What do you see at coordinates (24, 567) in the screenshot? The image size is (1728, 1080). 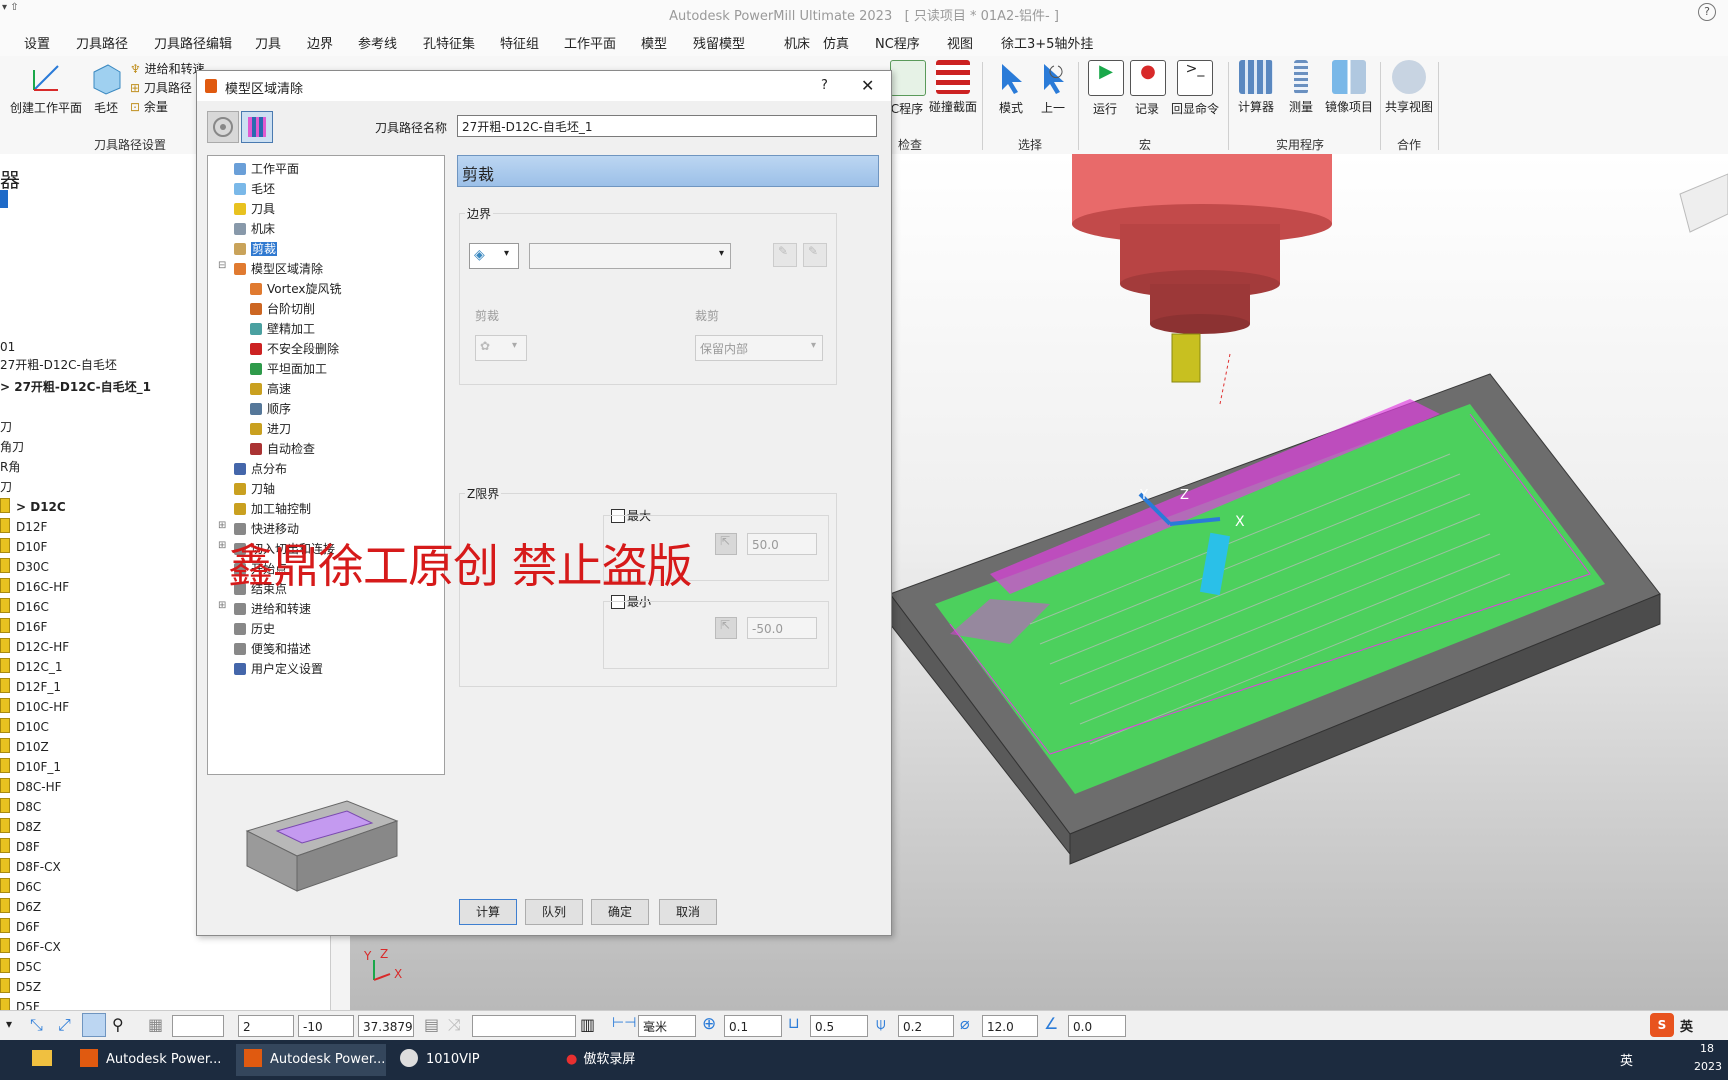 I see `explorer-tool-item: D30C` at bounding box center [24, 567].